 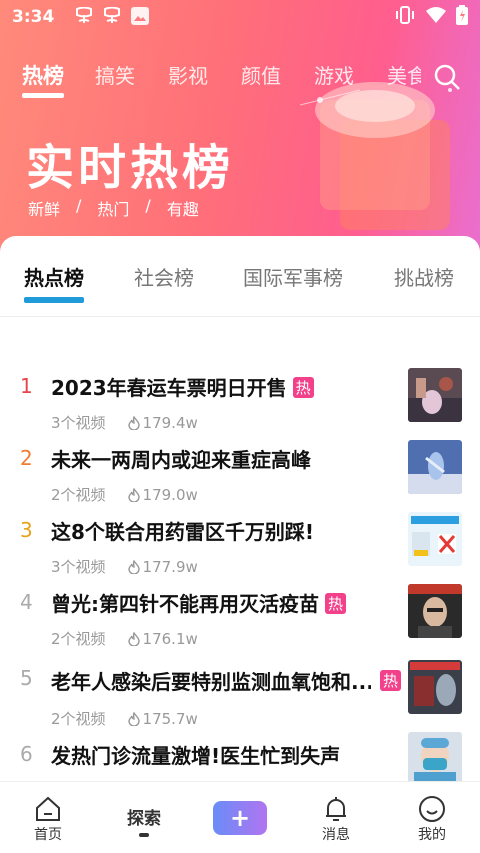 What do you see at coordinates (26, 678) in the screenshot?
I see `rank-number: 5` at bounding box center [26, 678].